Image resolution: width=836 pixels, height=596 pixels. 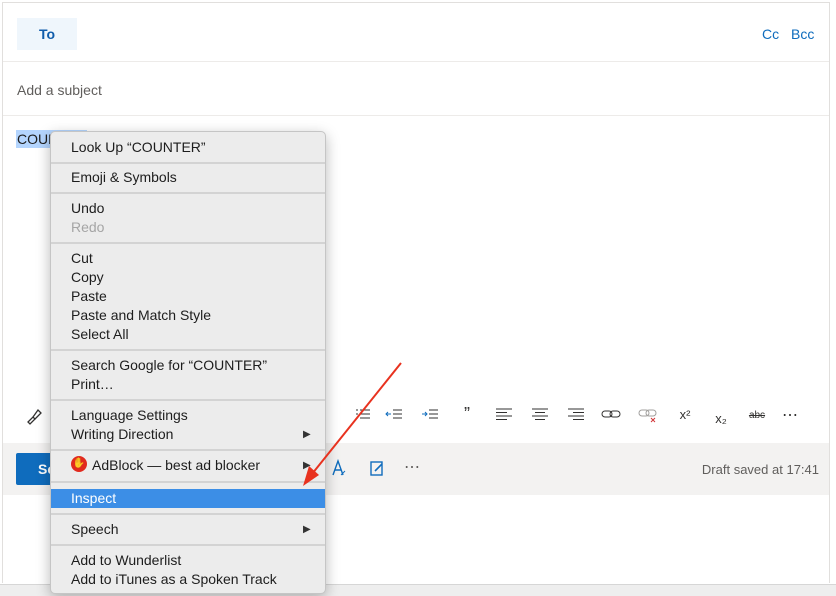 What do you see at coordinates (352, 424) in the screenshot?
I see `annotation-arrow-icon` at bounding box center [352, 424].